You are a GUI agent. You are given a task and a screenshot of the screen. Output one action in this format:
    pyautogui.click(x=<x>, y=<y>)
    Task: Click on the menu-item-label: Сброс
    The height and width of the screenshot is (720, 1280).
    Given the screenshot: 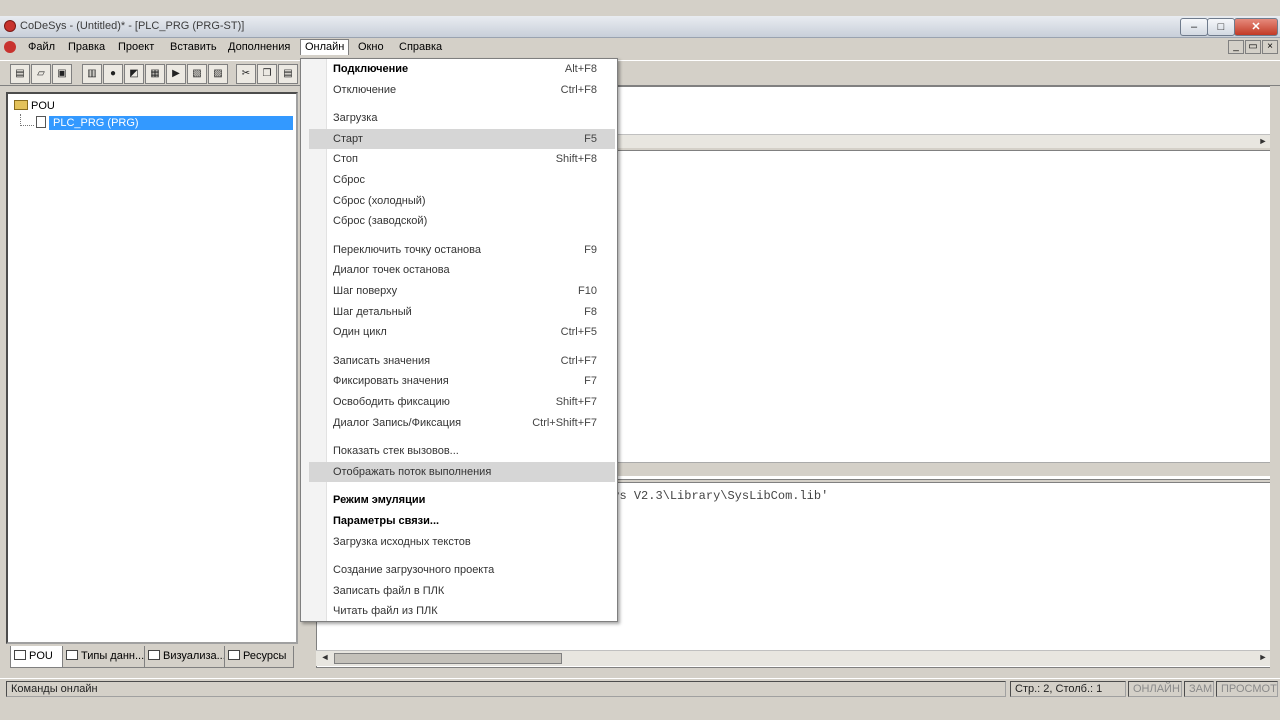 What is the action you would take?
    pyautogui.click(x=349, y=180)
    